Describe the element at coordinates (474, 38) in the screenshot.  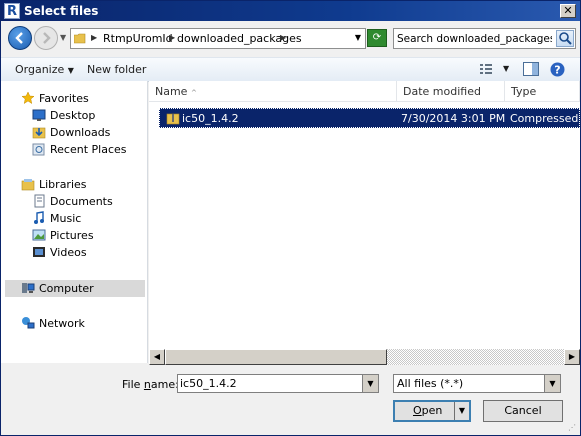
I see `search-input` at that location.